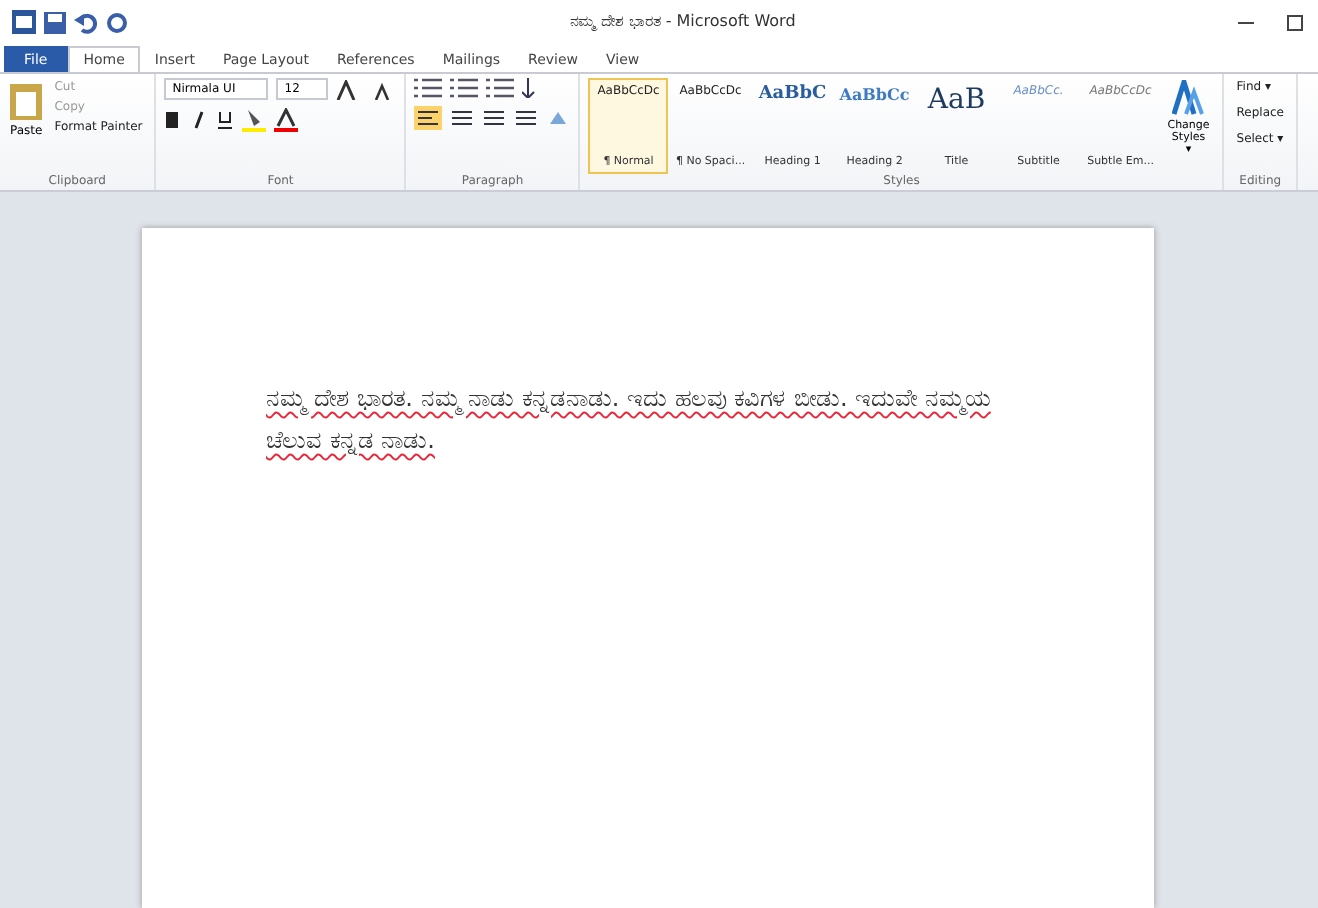 The image size is (1318, 908). Describe the element at coordinates (254, 120) in the screenshot. I see `highlight-icon` at that location.